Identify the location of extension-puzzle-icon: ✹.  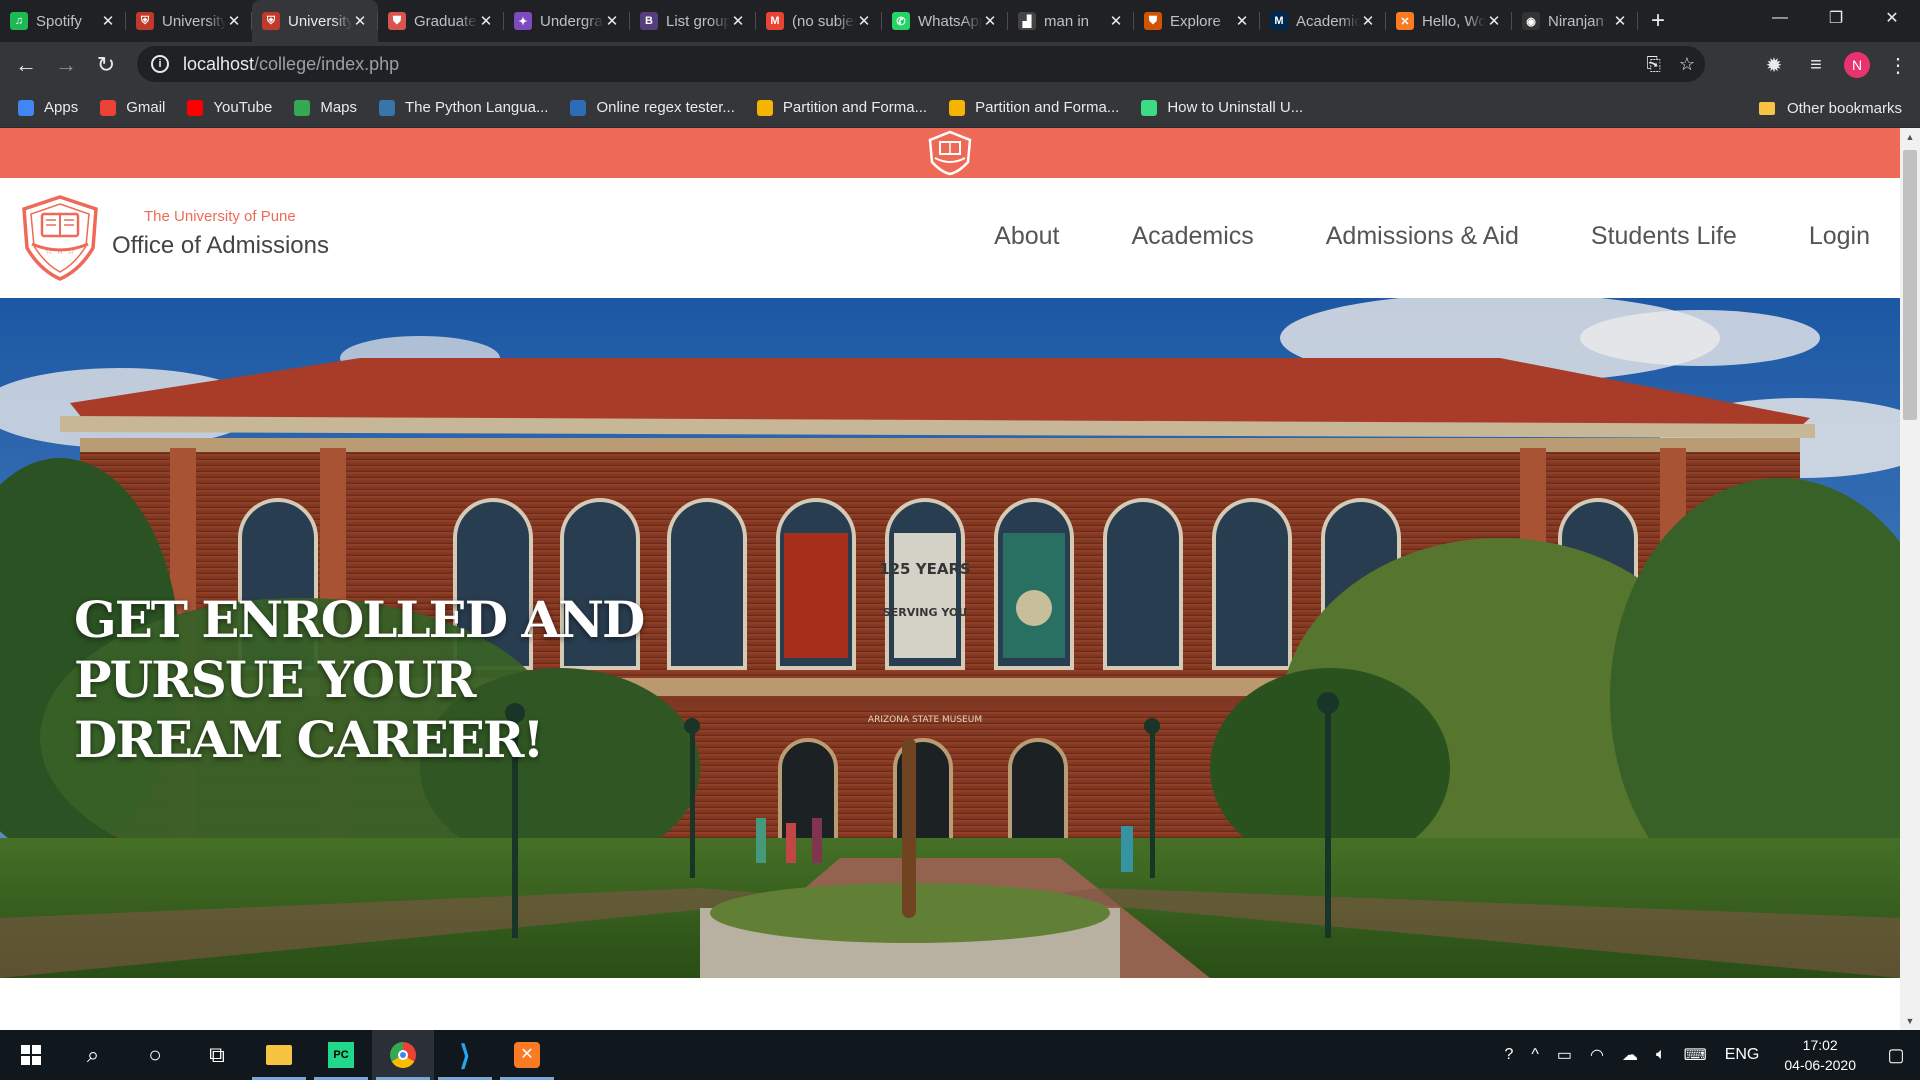
(1774, 65).